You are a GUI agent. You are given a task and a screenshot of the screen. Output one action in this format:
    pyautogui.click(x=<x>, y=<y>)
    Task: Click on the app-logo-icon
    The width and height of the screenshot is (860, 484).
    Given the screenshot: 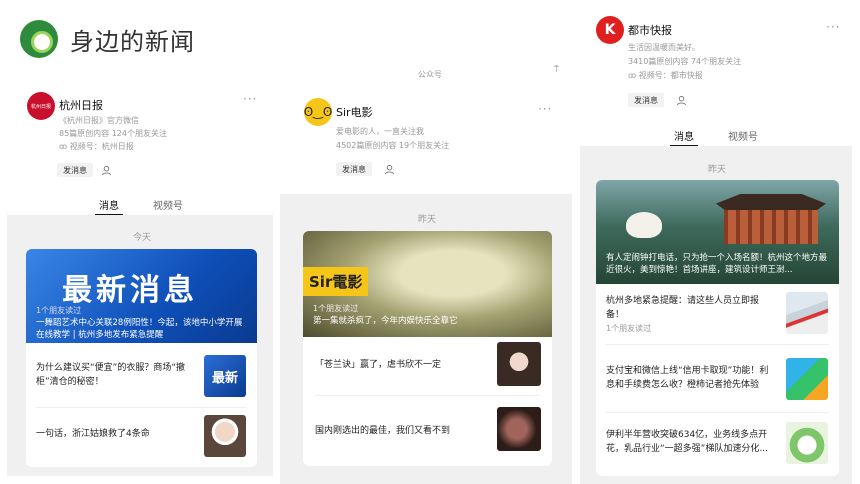 What is the action you would take?
    pyautogui.click(x=39, y=39)
    